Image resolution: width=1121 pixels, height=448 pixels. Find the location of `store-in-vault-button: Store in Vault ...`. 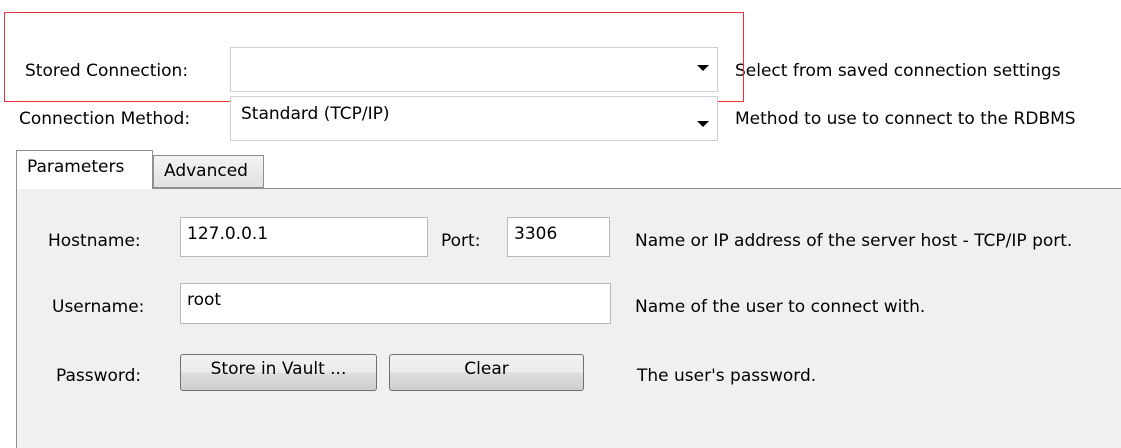

store-in-vault-button: Store in Vault ... is located at coordinates (278, 372).